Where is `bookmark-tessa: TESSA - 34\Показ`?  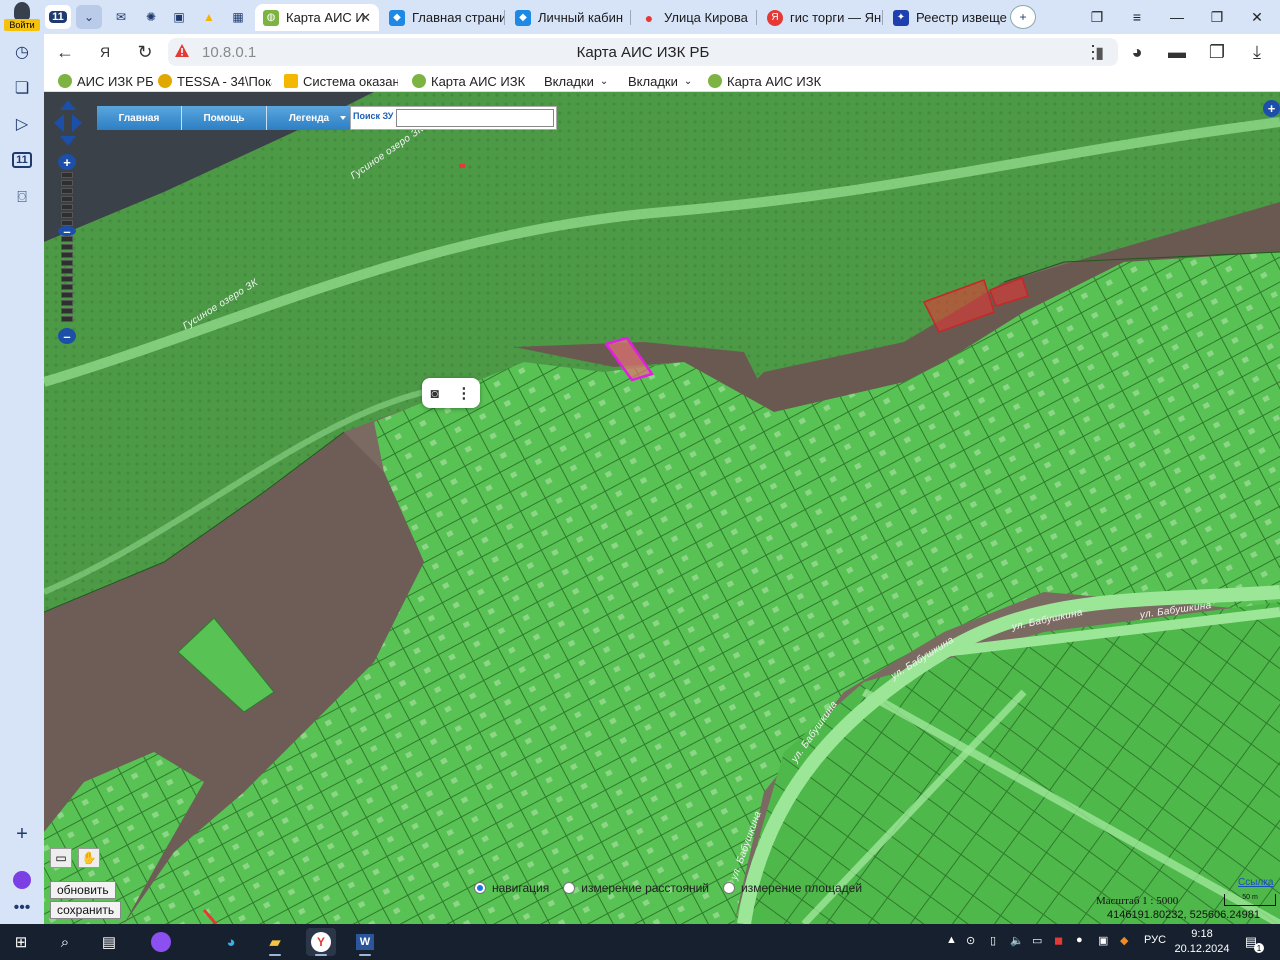 bookmark-tessa: TESSA - 34\Показ is located at coordinates (215, 81).